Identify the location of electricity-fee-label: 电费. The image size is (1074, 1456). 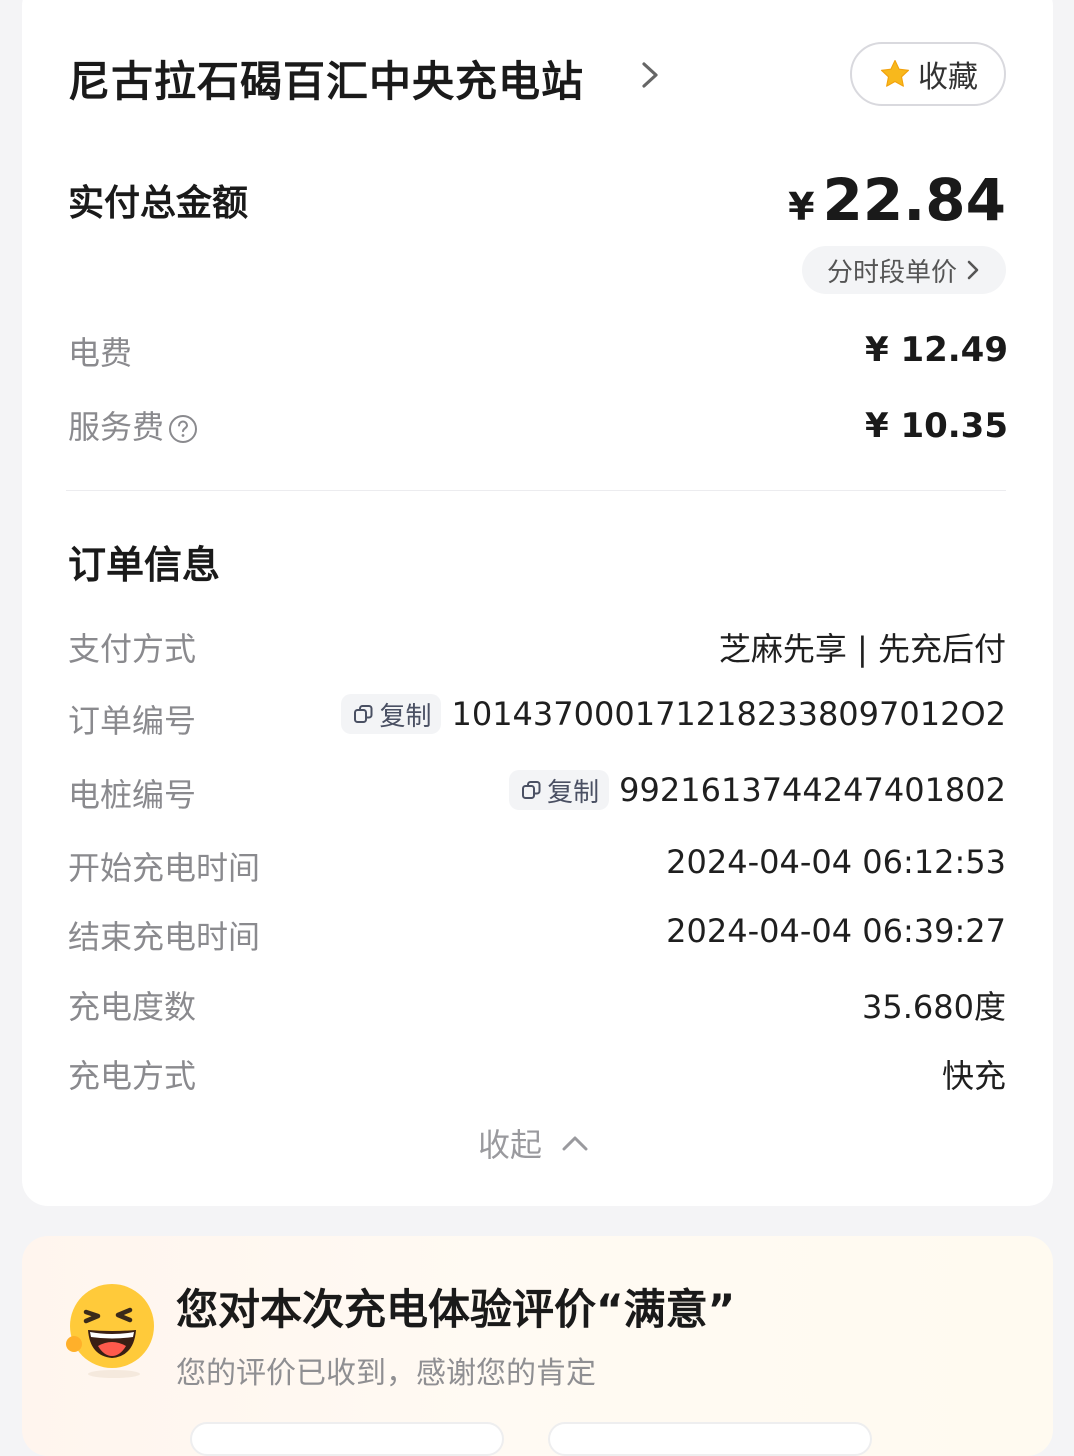
(100, 353).